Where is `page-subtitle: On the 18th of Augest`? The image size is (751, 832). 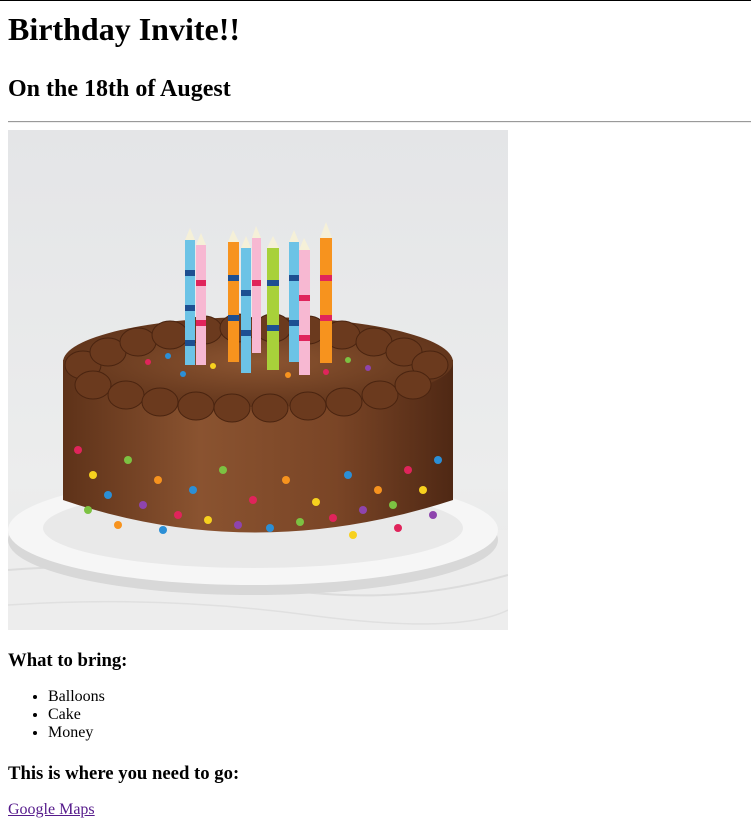
page-subtitle: On the 18th of Augest is located at coordinates (119, 89).